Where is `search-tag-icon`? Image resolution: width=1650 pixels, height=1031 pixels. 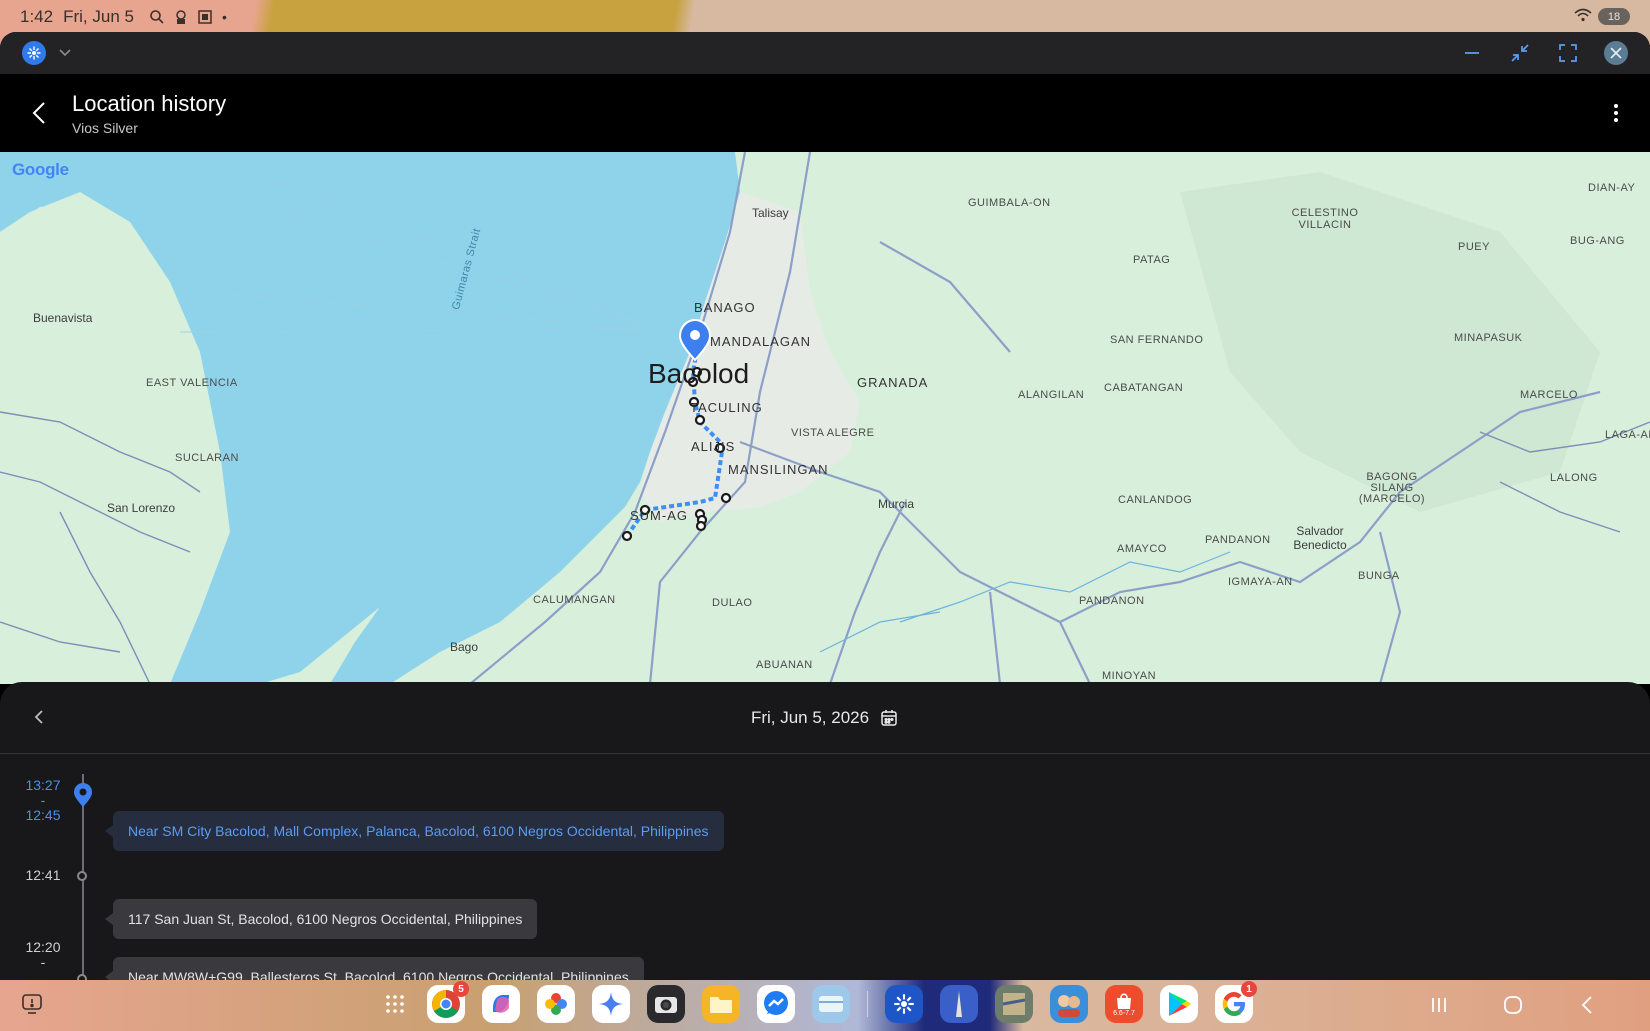
search-tag-icon is located at coordinates (157, 17).